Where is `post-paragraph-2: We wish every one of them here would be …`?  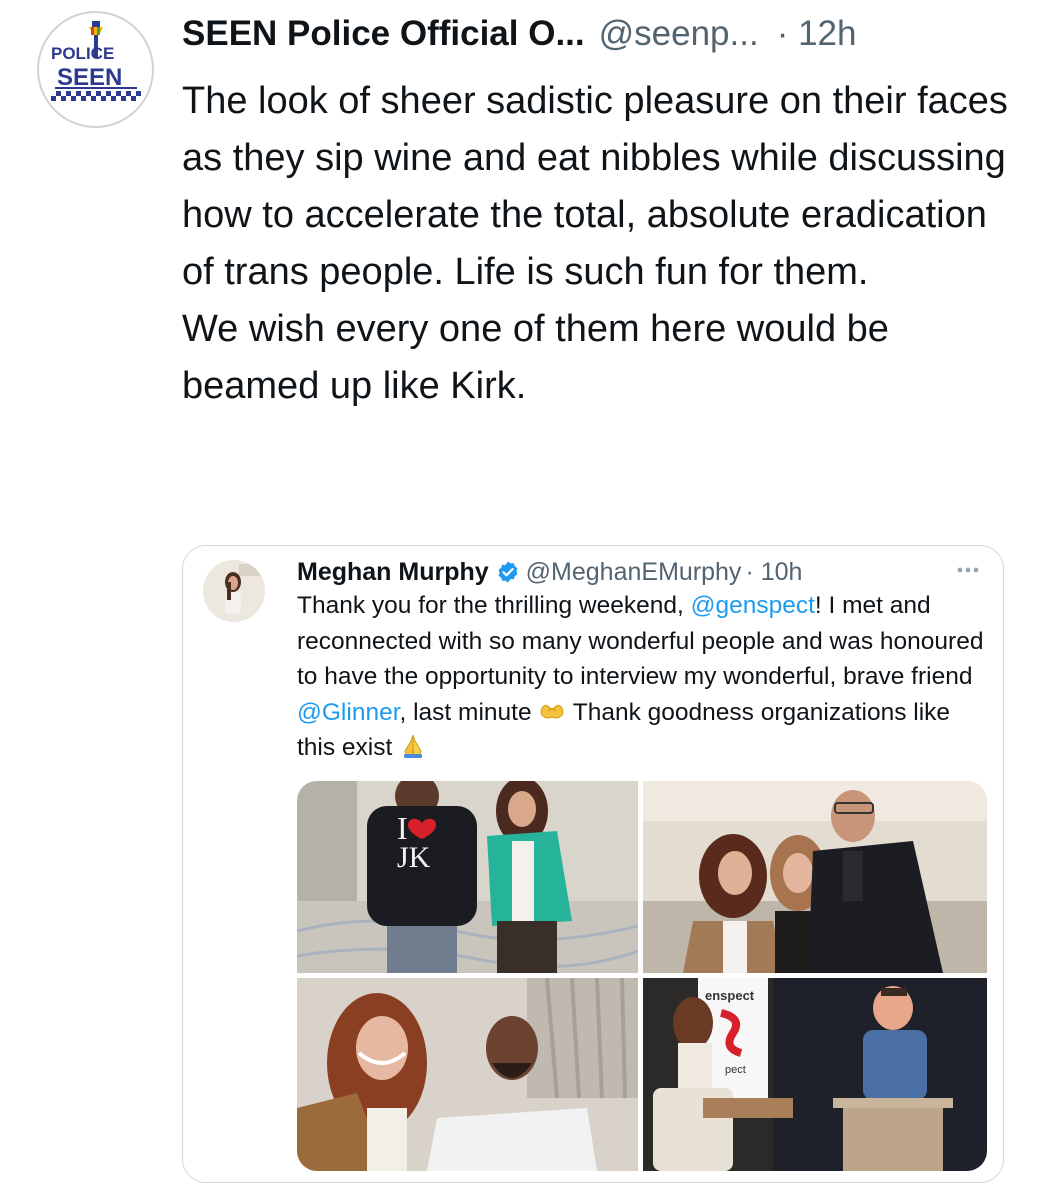
post-paragraph-2: We wish every one of them here would be … is located at coordinates (535, 357).